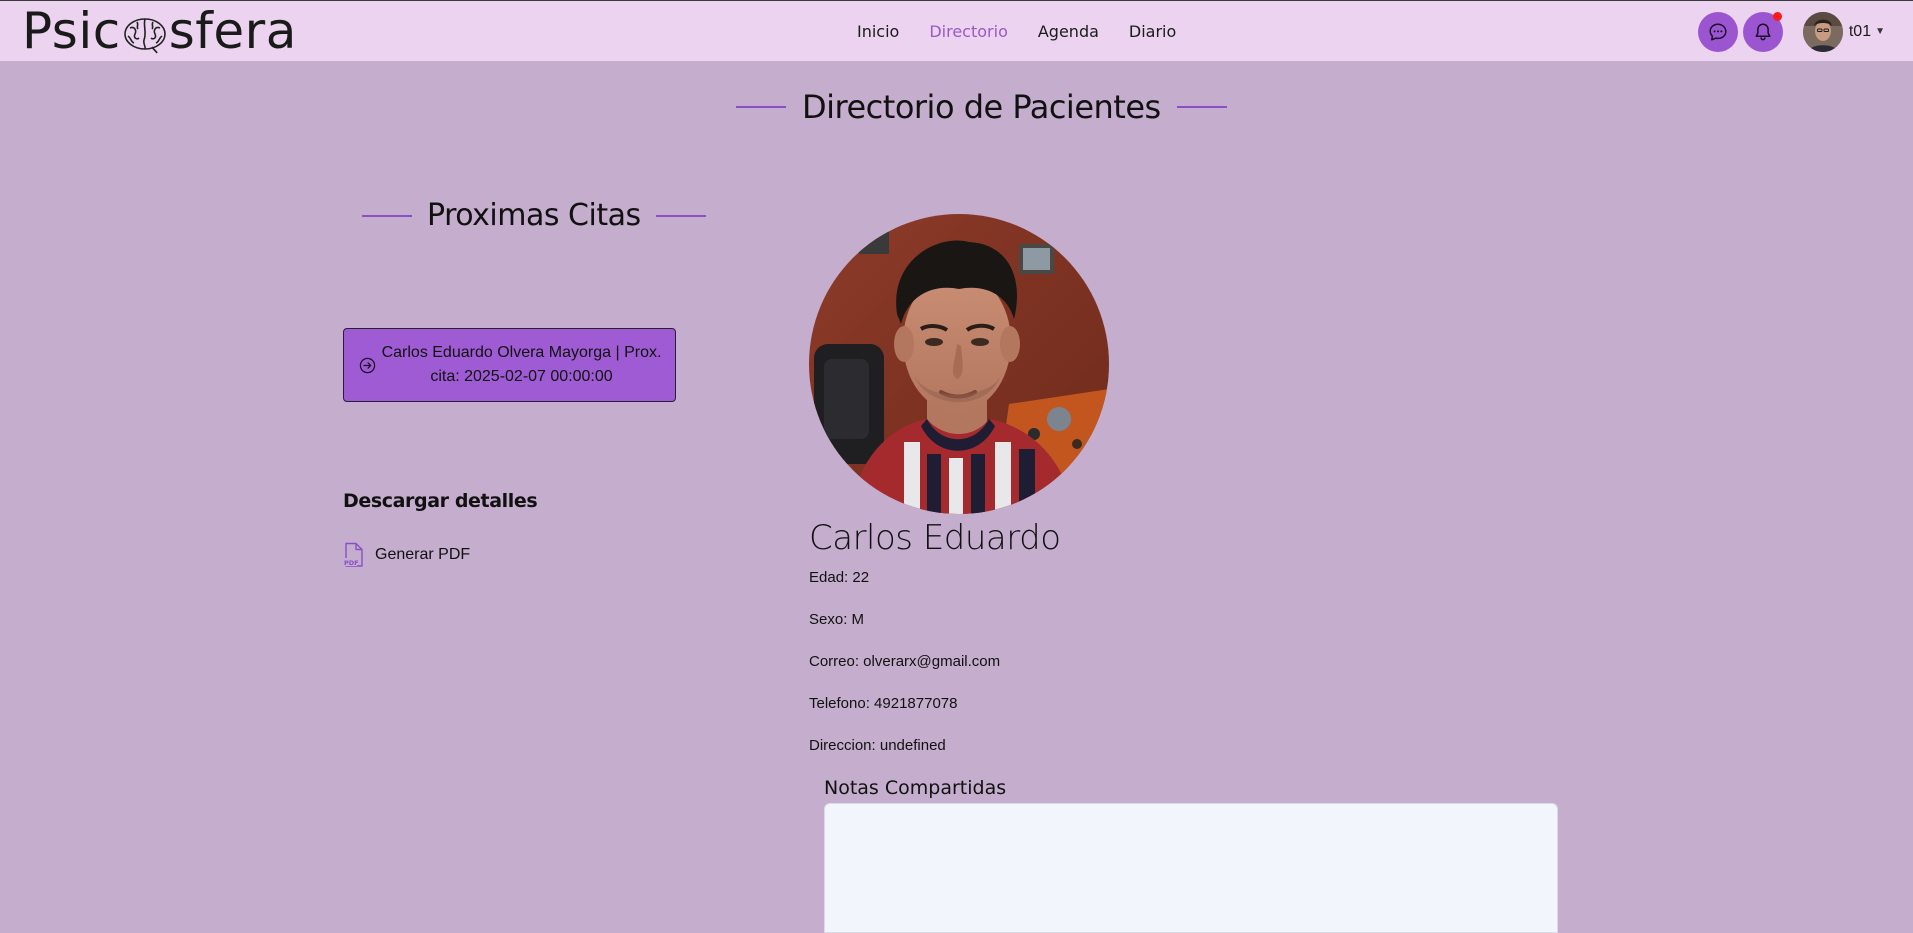  I want to click on patient-photo-image, so click(959, 364).